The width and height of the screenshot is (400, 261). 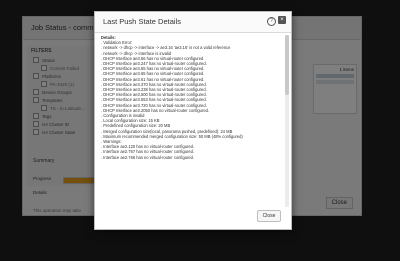 I want to click on close-icon: ×, so click(x=282, y=20).